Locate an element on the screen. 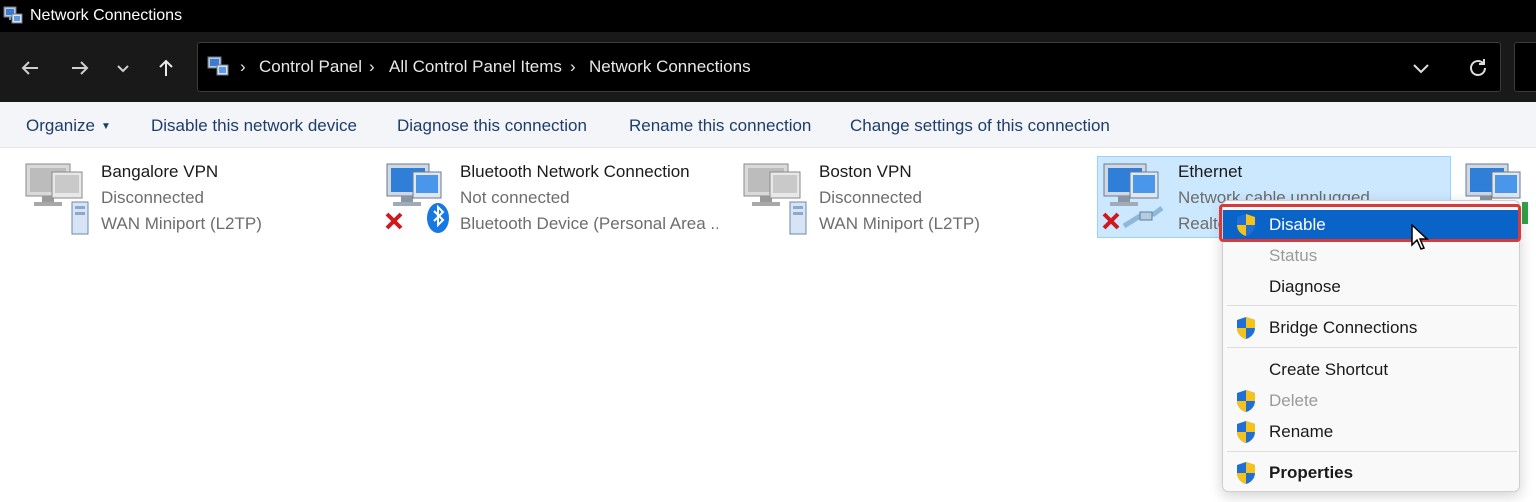 The image size is (1536, 502). up-button is located at coordinates (166, 68).